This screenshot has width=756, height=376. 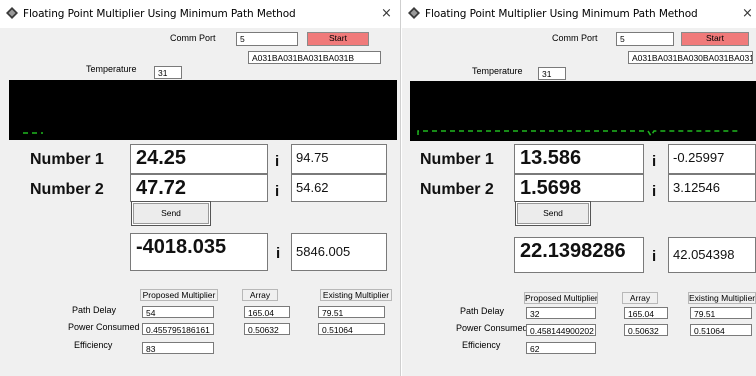 I want to click on number1-imag-input: -0.25997, so click(x=712, y=159).